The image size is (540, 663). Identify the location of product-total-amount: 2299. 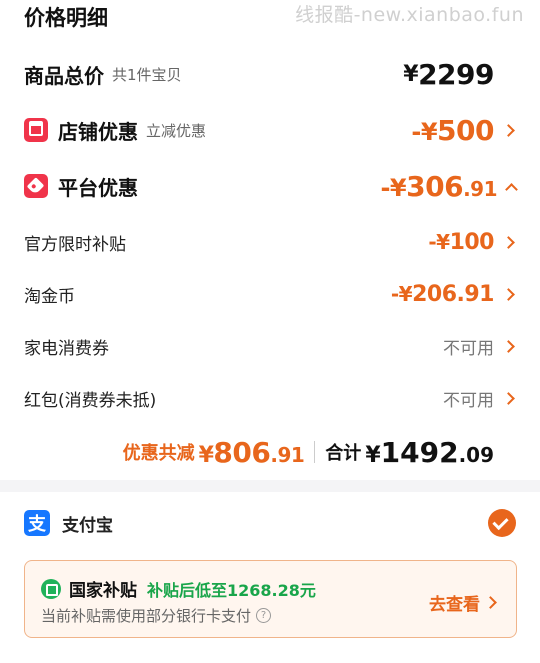
(456, 74).